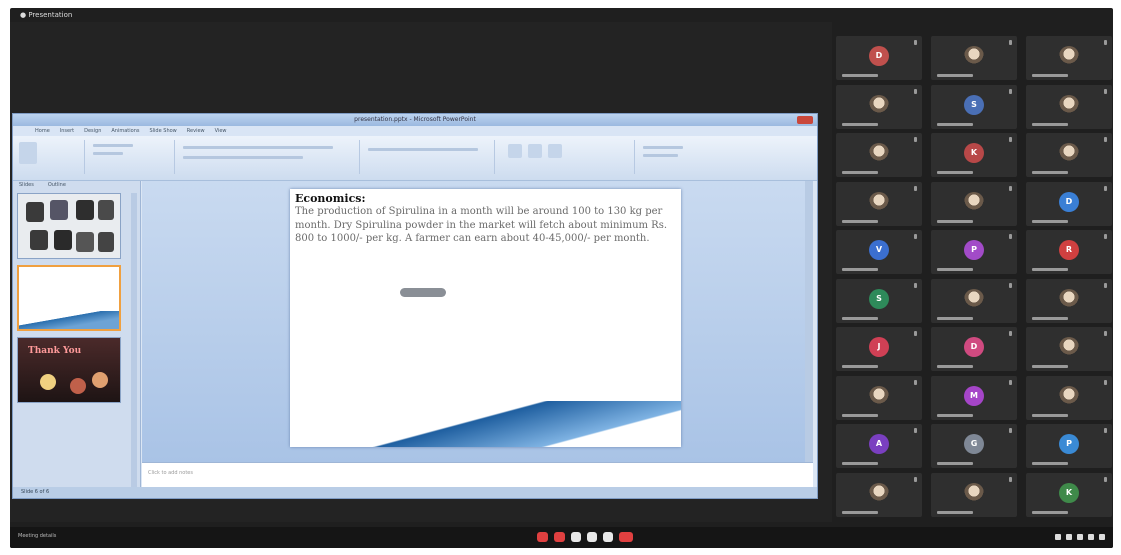  What do you see at coordinates (125, 131) in the screenshot?
I see `tab-animations: Animations` at bounding box center [125, 131].